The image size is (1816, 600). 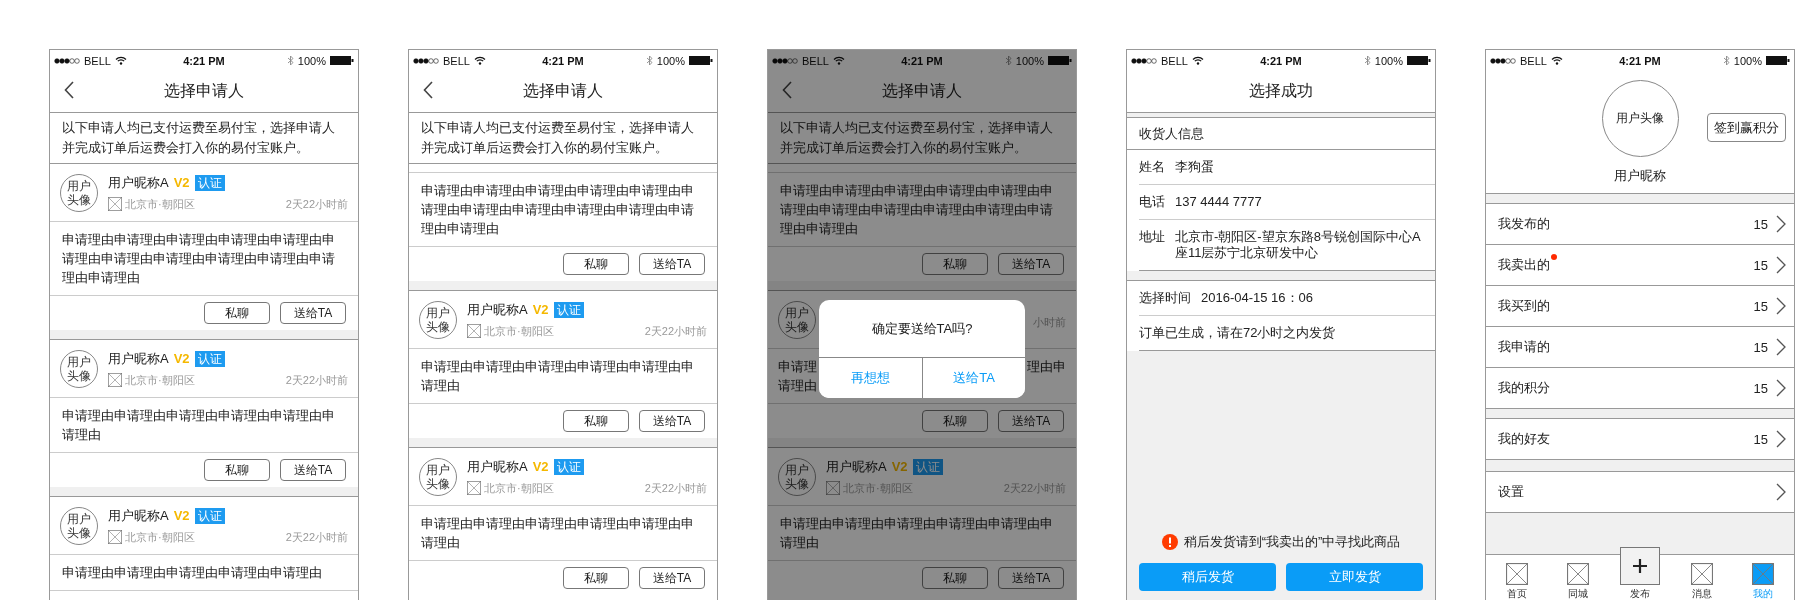 What do you see at coordinates (1517, 577) in the screenshot?
I see `tab-item: 首页` at bounding box center [1517, 577].